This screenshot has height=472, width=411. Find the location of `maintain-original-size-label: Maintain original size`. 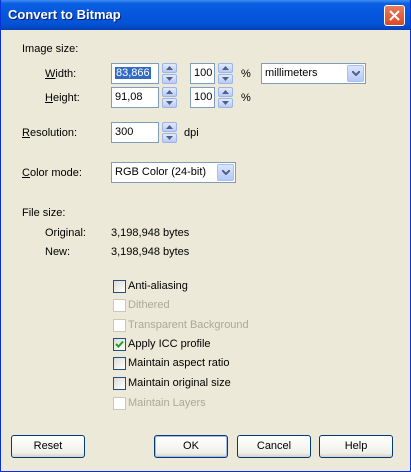

maintain-original-size-label: Maintain original size is located at coordinates (179, 383).